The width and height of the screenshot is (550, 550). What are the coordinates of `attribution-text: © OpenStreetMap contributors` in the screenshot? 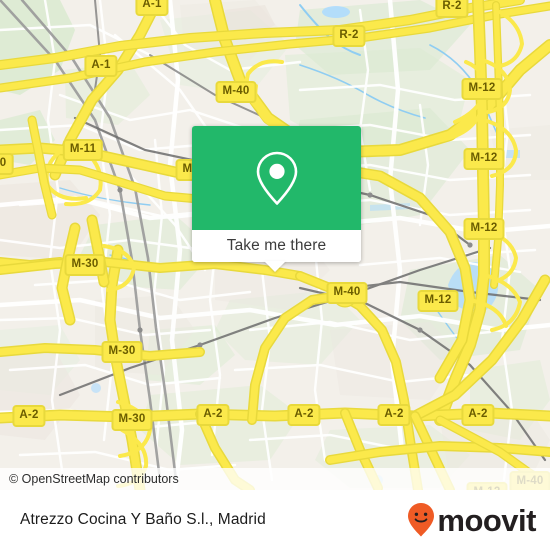 It's located at (94, 479).